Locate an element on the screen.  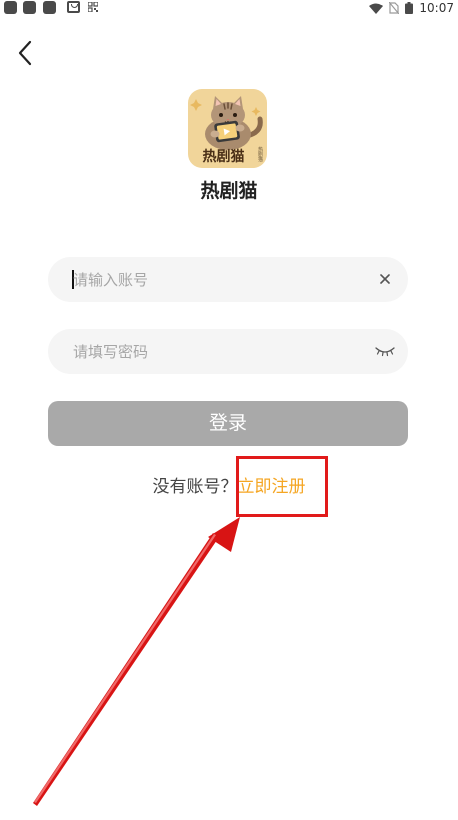
close-icon is located at coordinates (385, 279).